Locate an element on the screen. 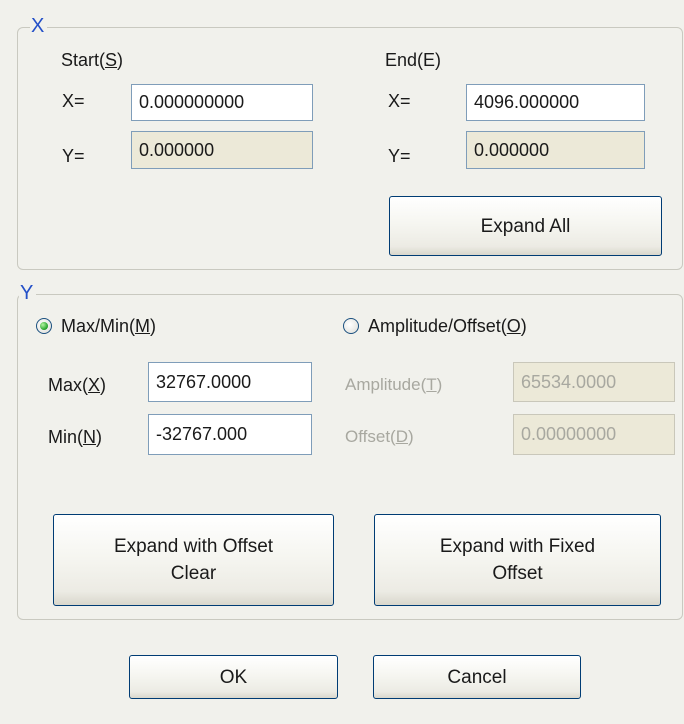  expand-offset-clear-button: Expand with Offset Clear is located at coordinates (193, 560).